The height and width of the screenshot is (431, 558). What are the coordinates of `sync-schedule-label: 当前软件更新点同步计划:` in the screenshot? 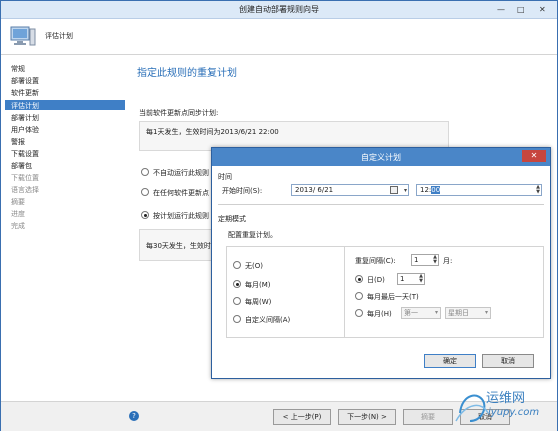 It's located at (179, 113).